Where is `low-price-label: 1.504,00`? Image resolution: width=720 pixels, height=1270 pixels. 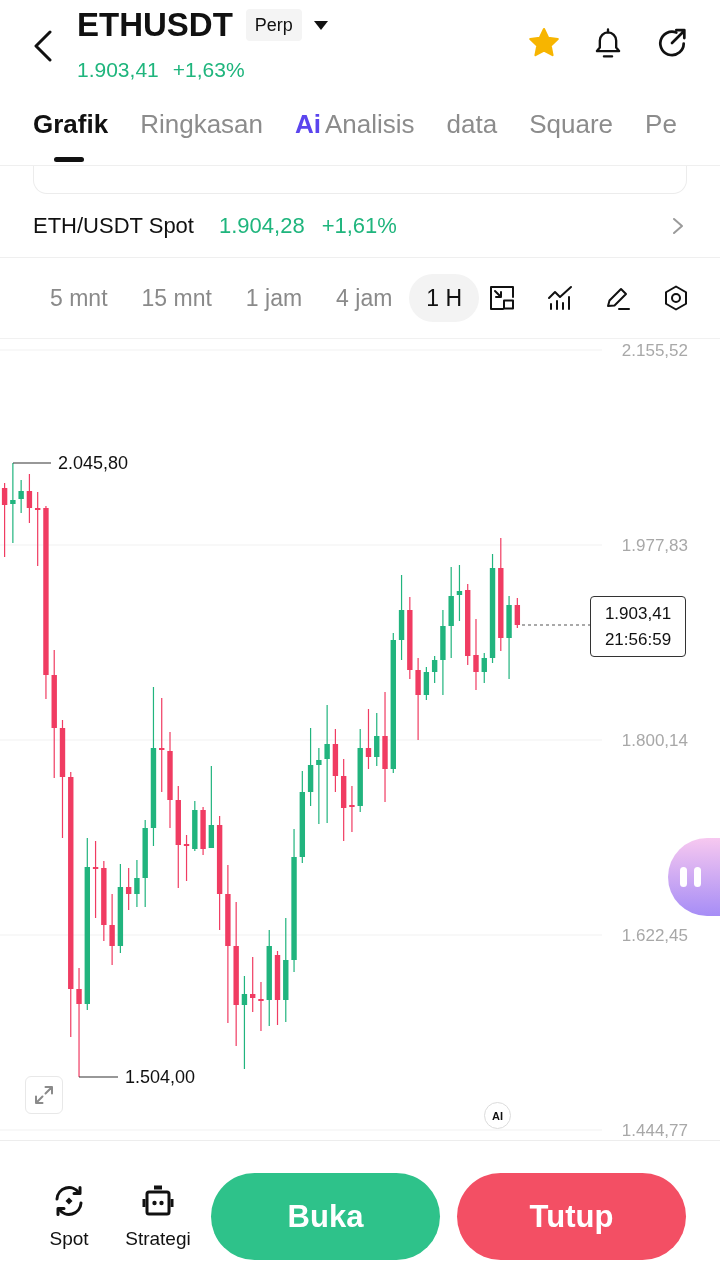 low-price-label: 1.504,00 is located at coordinates (160, 1077).